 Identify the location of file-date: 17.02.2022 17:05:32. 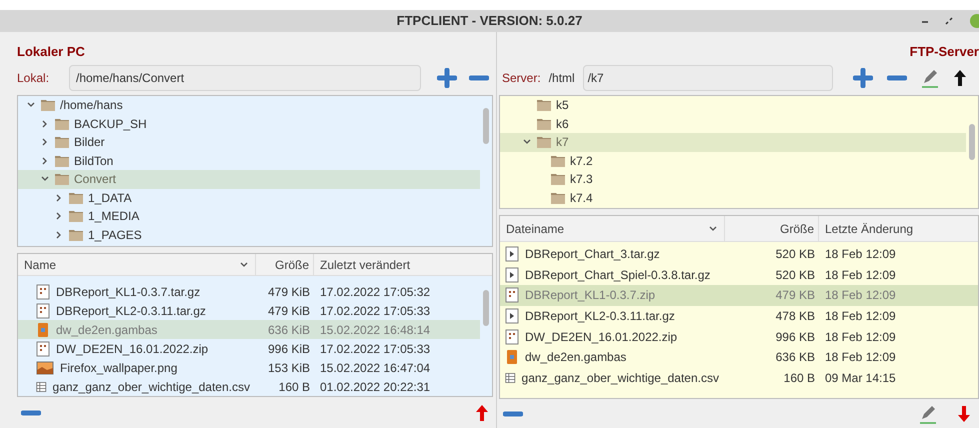
(375, 292).